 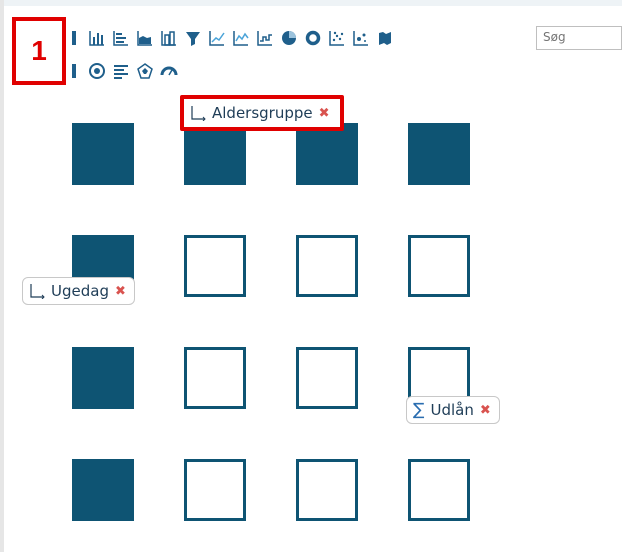 What do you see at coordinates (313, 38) in the screenshot?
I see `donut-chart-icon` at bounding box center [313, 38].